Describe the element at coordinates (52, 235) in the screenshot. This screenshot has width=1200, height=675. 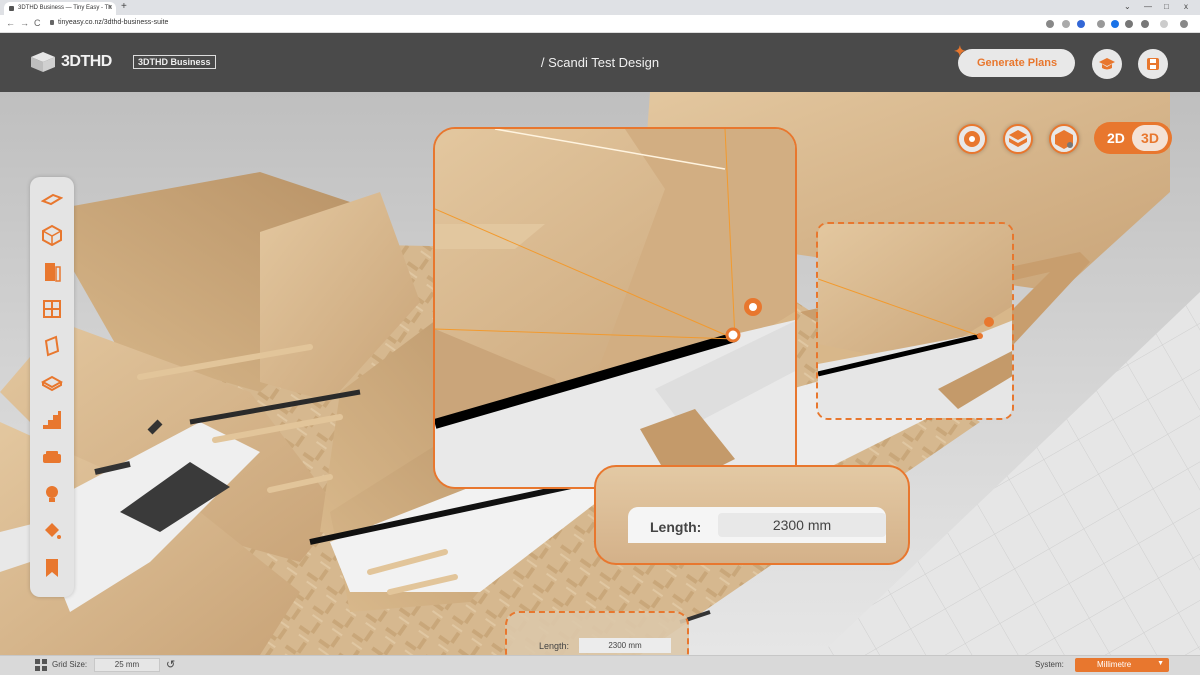
I see `cube-icon` at that location.